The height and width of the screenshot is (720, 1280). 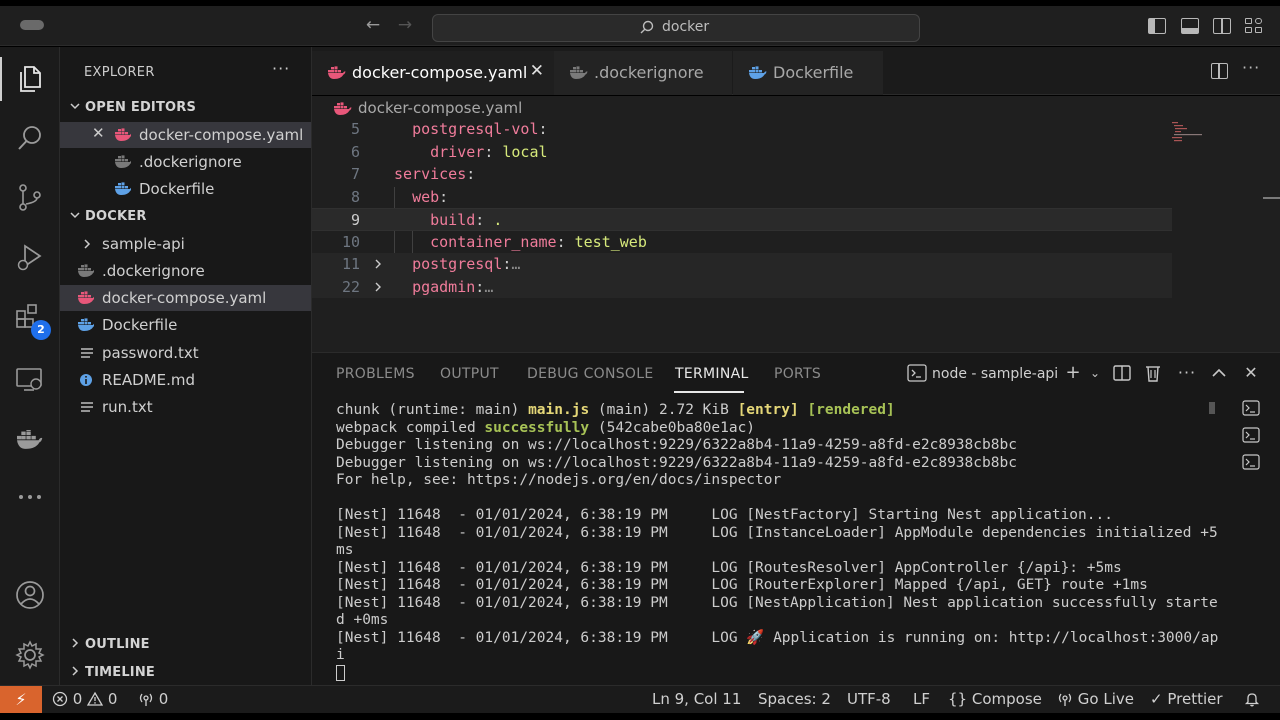 I want to click on eol-status: LF, so click(x=921, y=699).